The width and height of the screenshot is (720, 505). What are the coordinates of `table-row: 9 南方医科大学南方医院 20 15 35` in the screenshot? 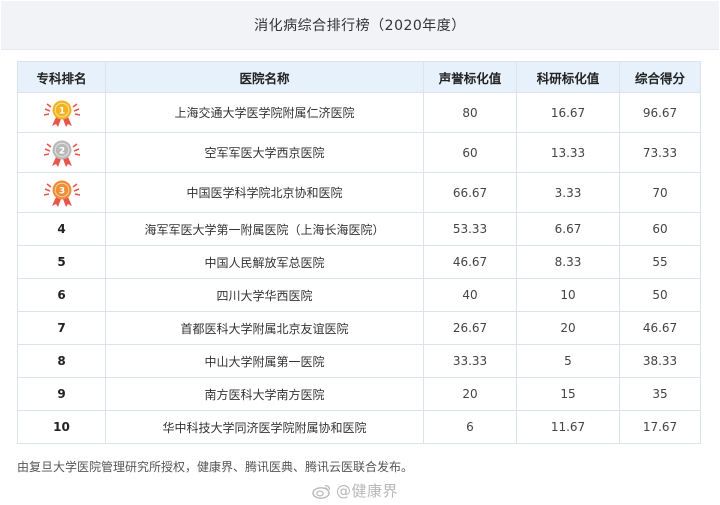 It's located at (359, 394).